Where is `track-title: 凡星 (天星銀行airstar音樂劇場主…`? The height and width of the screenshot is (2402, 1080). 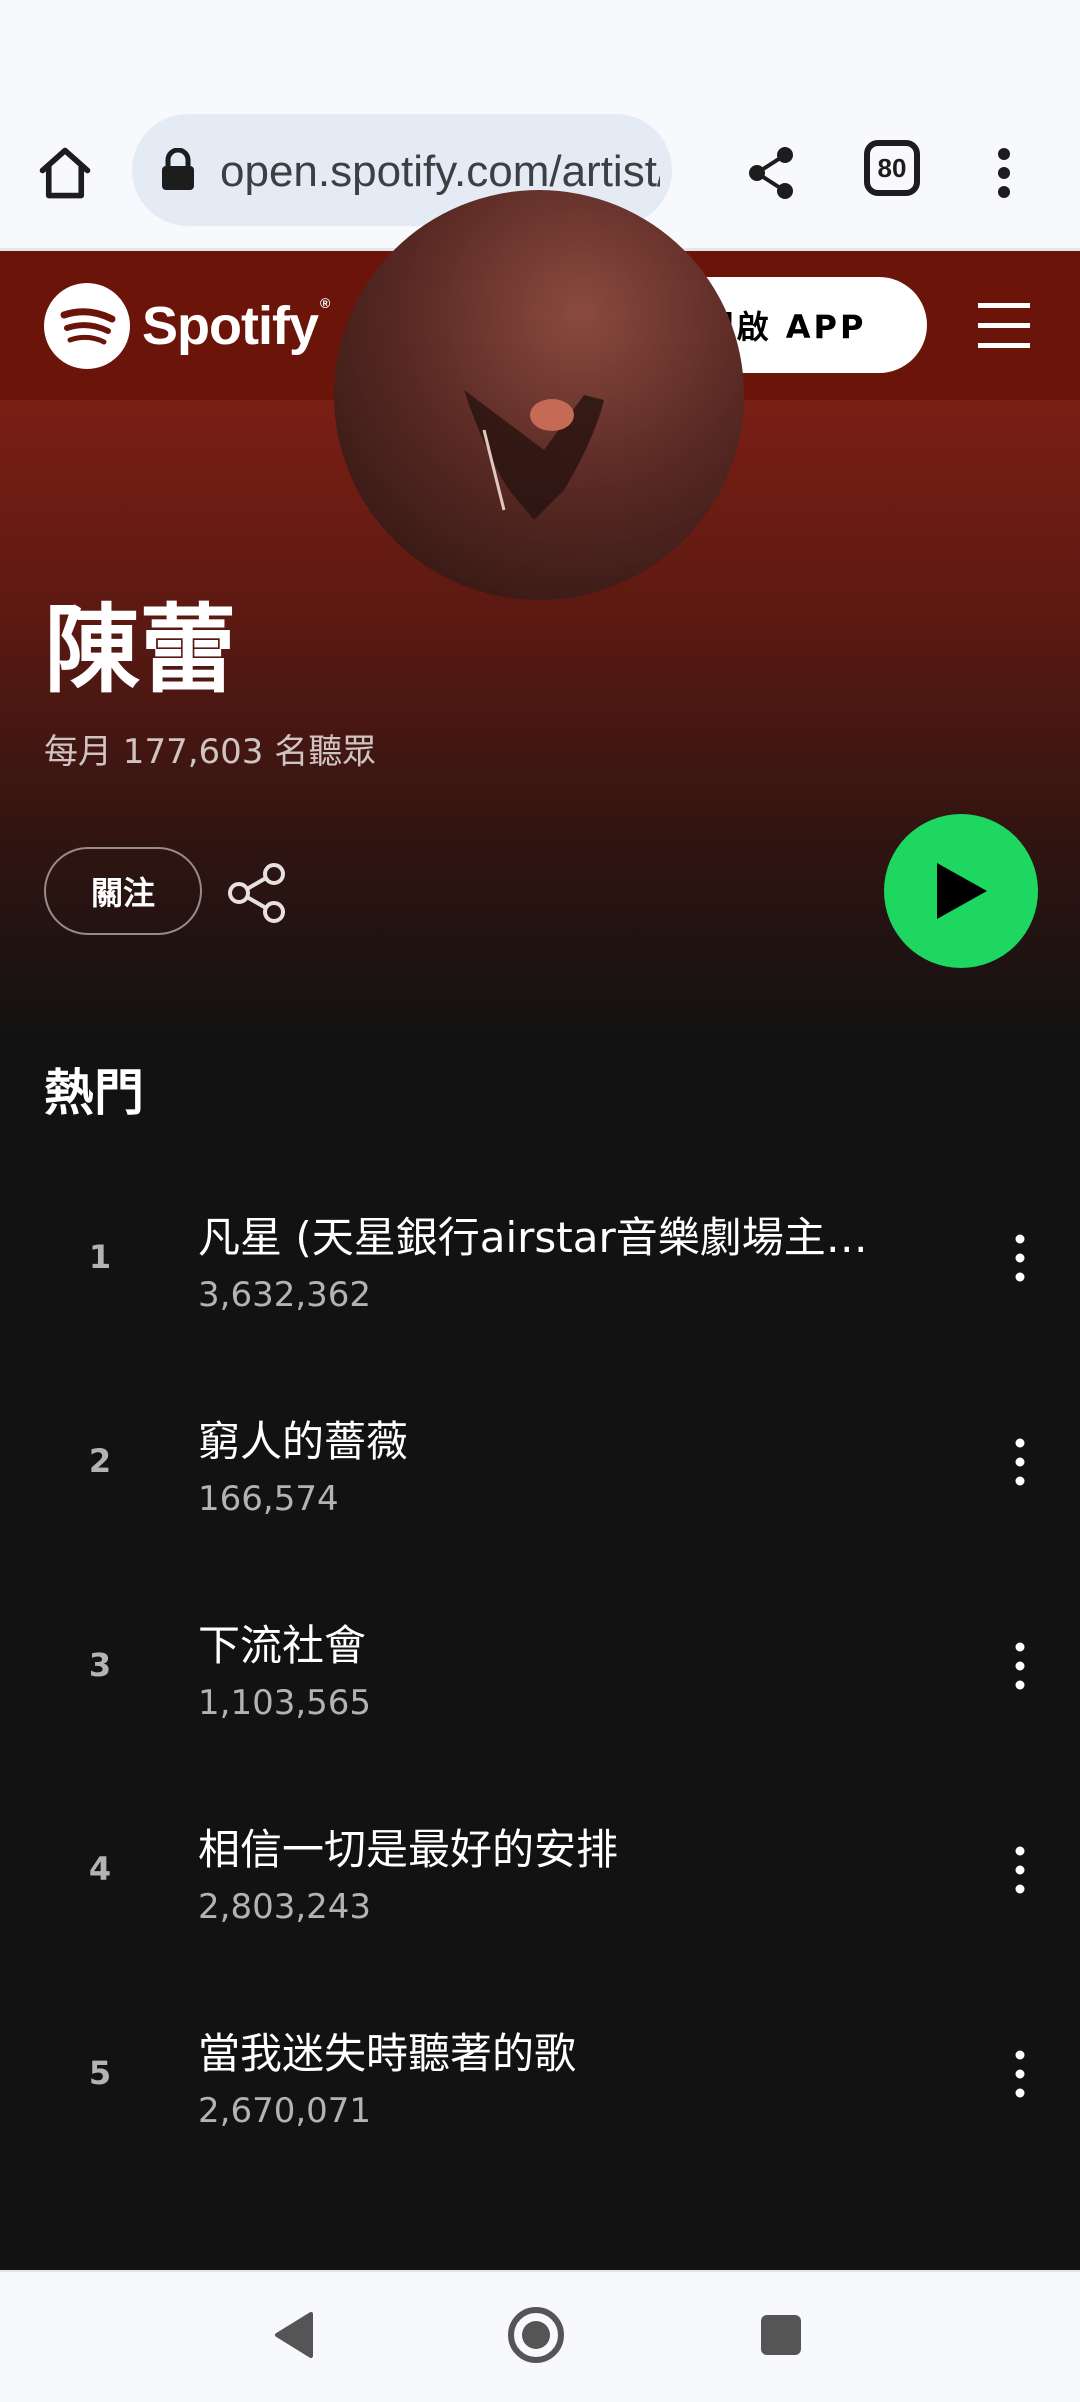
track-title: 凡星 (天星銀行airstar音樂劇場主… is located at coordinates (533, 1237).